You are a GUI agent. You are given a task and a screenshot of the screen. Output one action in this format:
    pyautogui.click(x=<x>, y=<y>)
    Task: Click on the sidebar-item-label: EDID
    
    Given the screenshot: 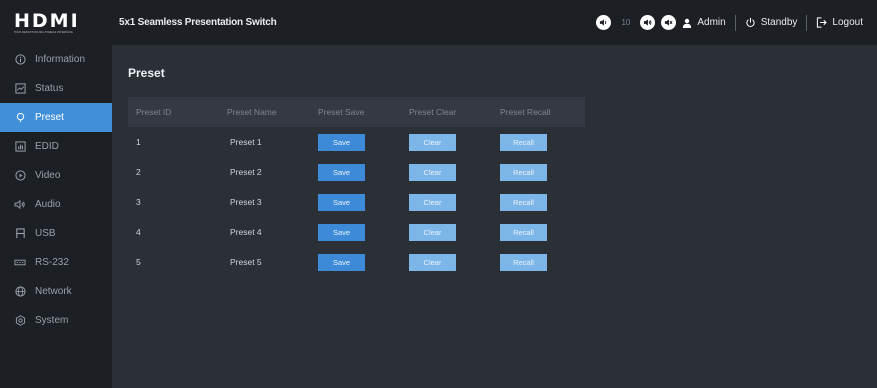 What is the action you would take?
    pyautogui.click(x=47, y=146)
    